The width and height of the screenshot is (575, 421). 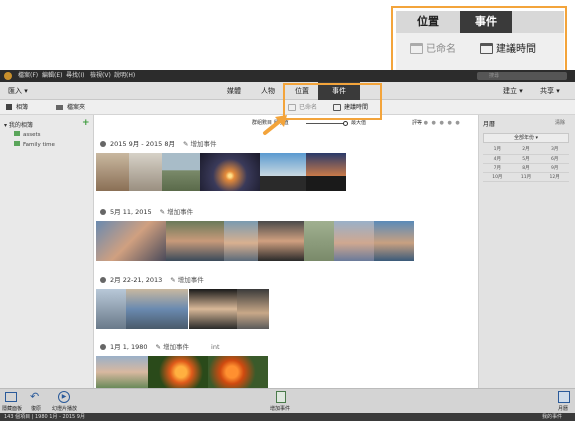 I want to click on app-logo-icon, so click(x=8, y=76).